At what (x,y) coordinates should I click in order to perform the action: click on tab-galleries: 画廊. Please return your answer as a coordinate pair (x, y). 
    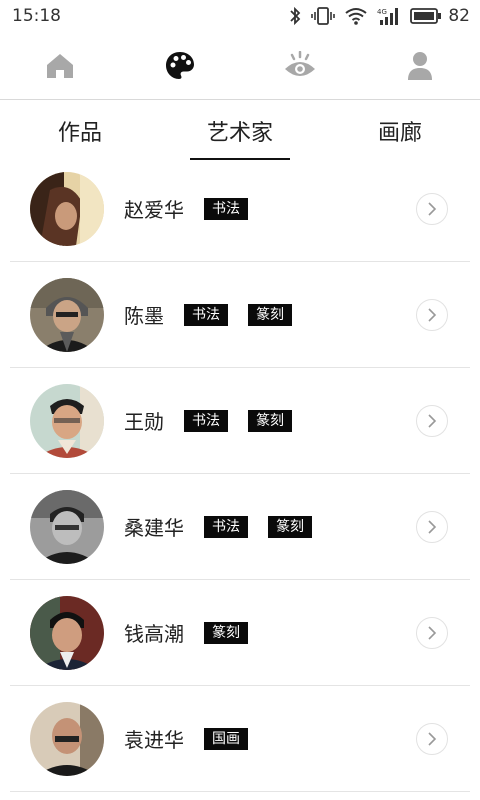
    Looking at the image, I should click on (400, 131).